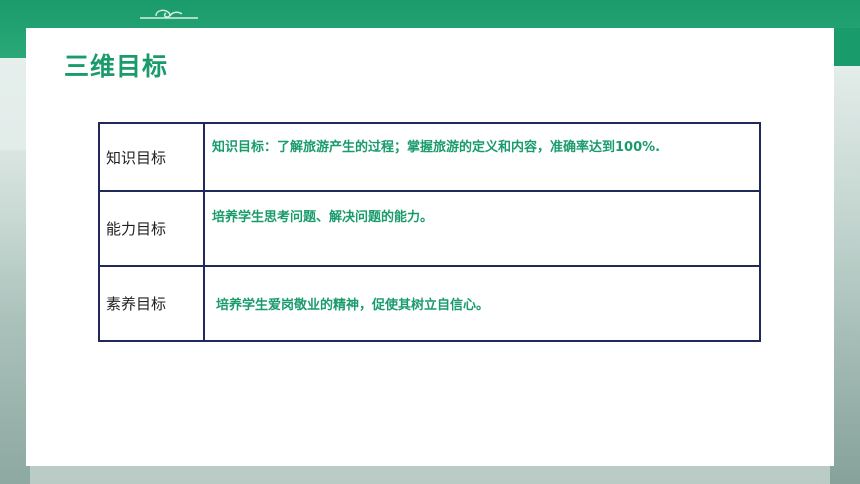 This screenshot has width=860, height=484. I want to click on row-label: 知识目标, so click(136, 157).